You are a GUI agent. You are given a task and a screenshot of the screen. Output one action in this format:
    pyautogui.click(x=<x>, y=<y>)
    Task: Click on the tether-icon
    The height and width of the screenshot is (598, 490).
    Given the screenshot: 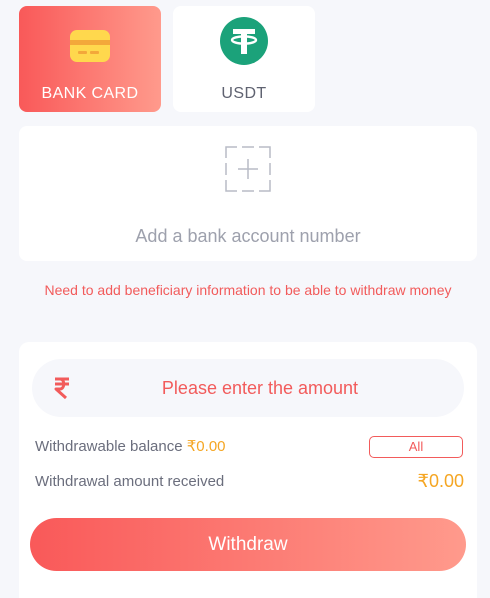 What is the action you would take?
    pyautogui.click(x=244, y=41)
    